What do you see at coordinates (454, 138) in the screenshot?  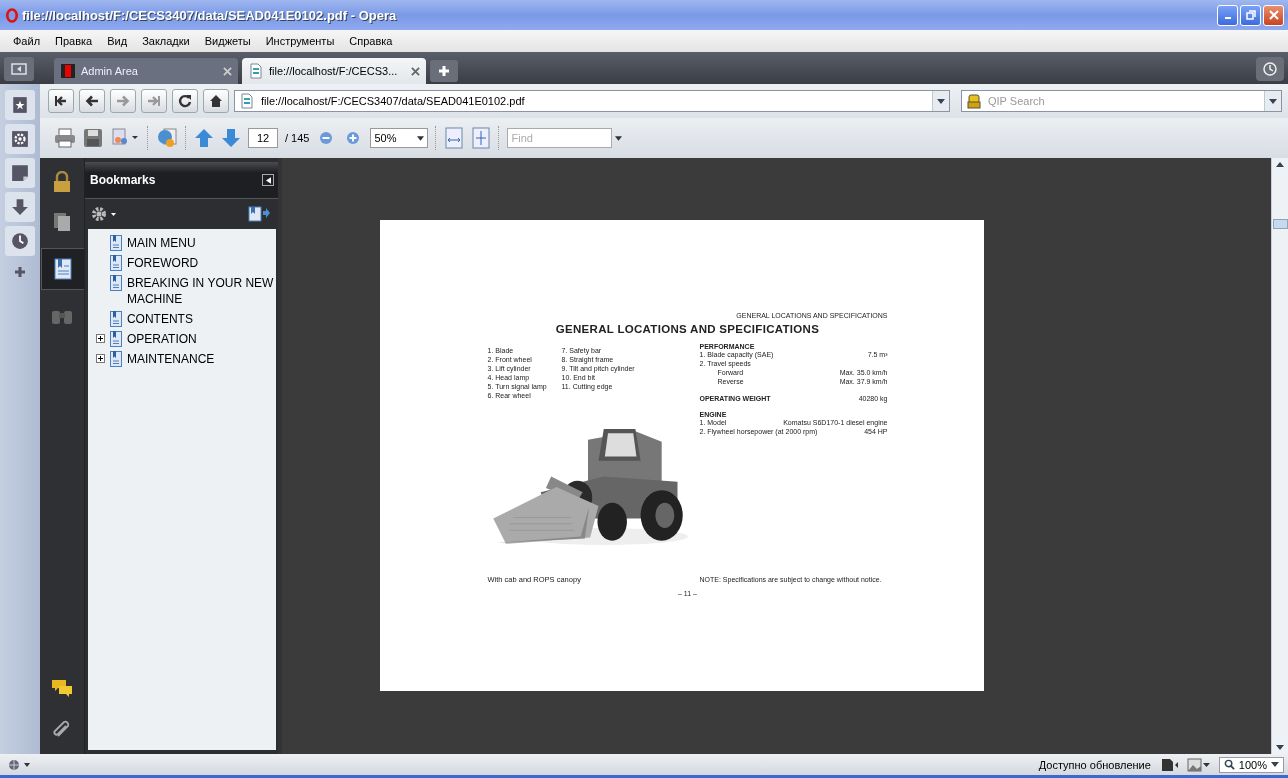 I see `fit-width-icon` at bounding box center [454, 138].